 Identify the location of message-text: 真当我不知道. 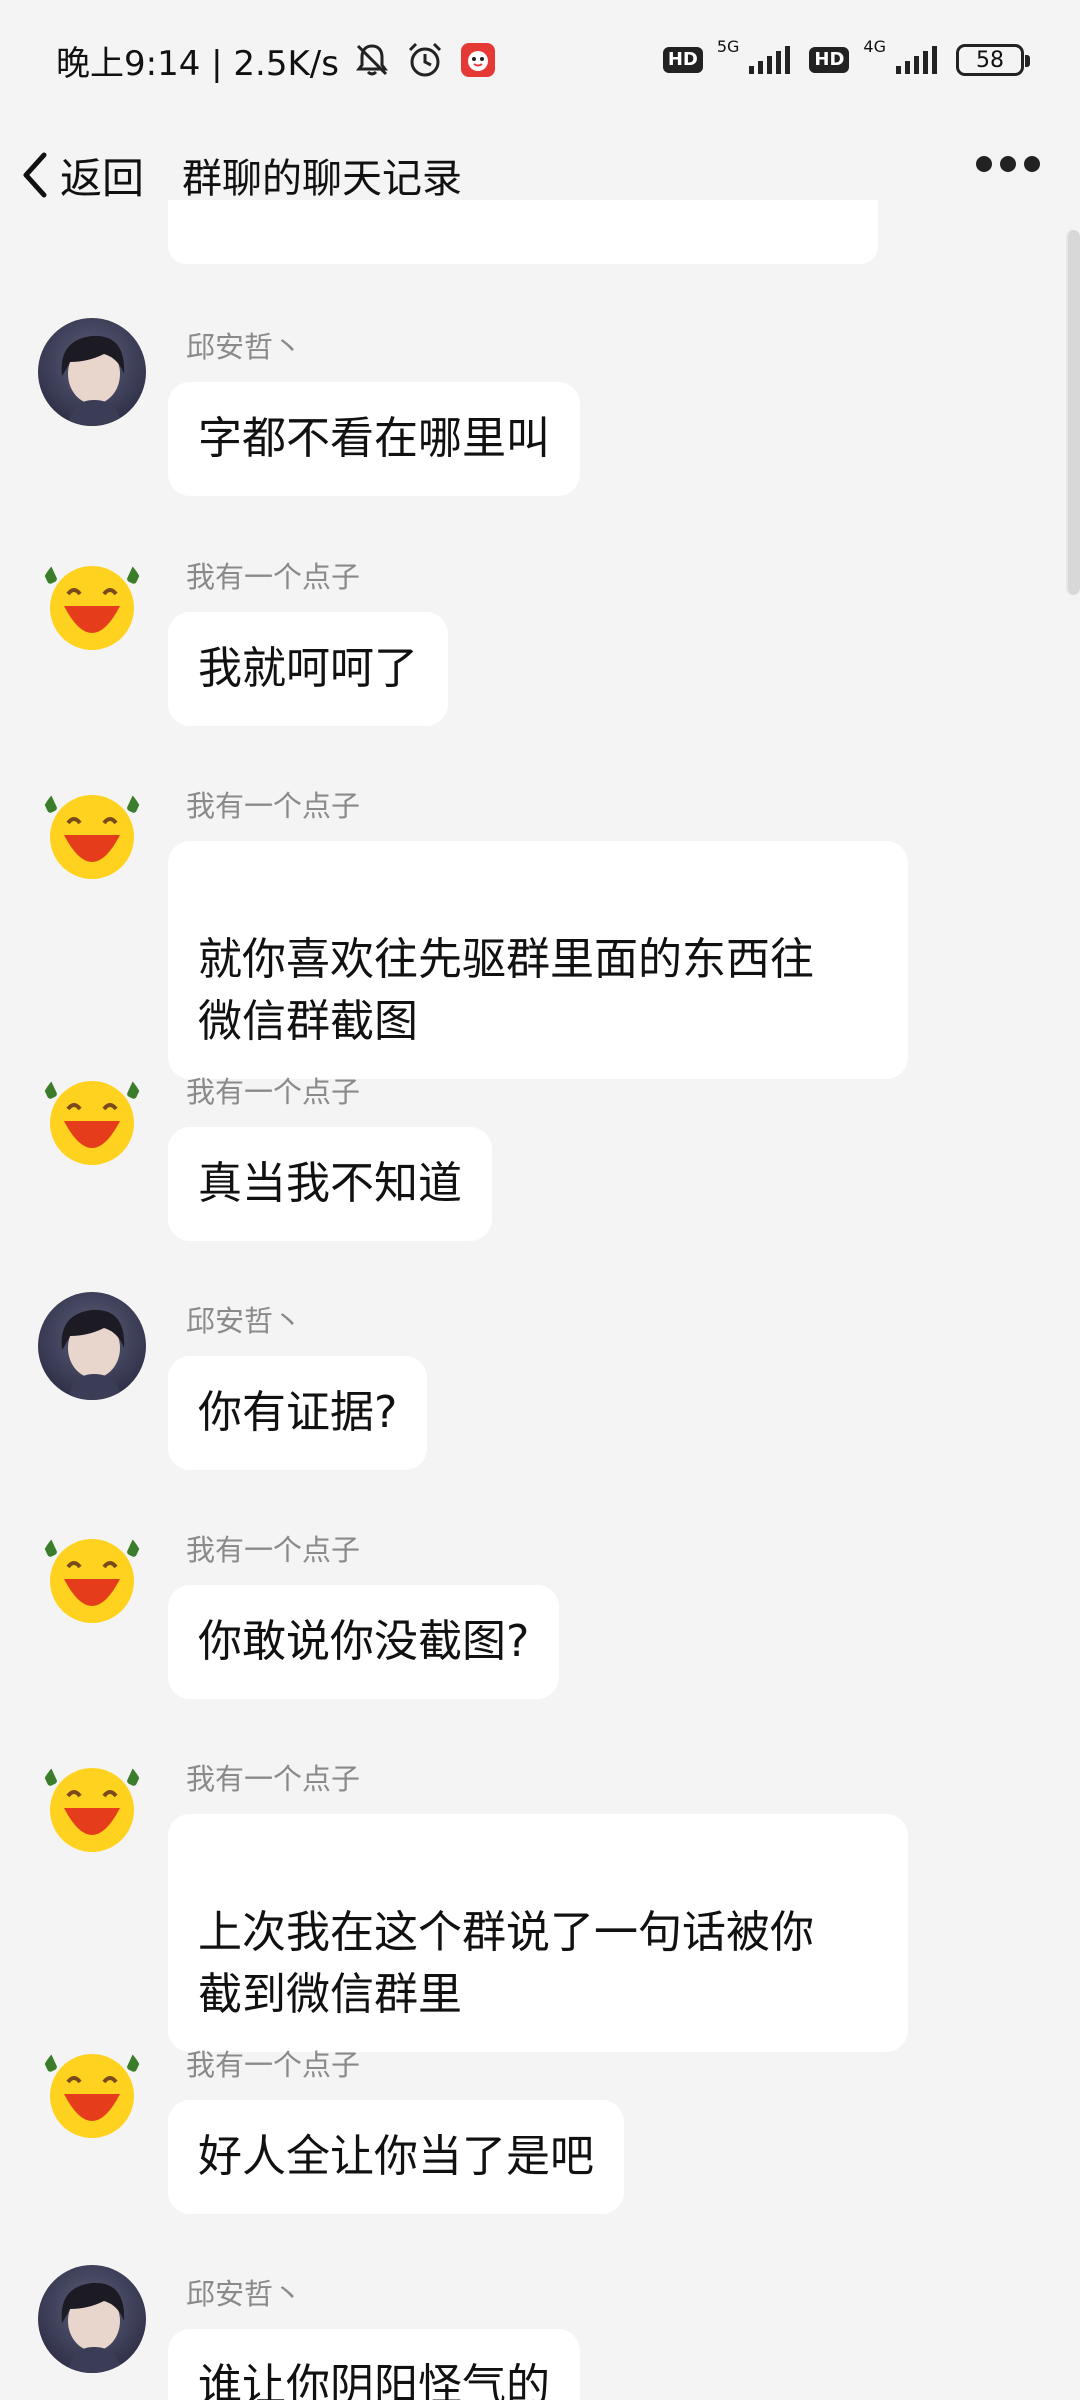
(330, 1183).